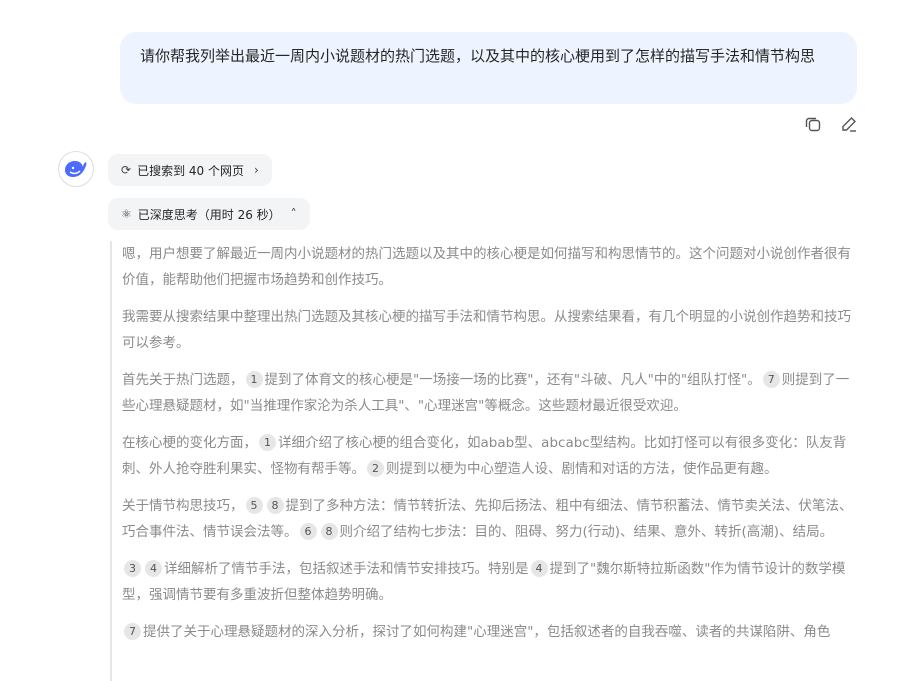  Describe the element at coordinates (126, 214) in the screenshot. I see `atom-icon: ⚛` at that location.